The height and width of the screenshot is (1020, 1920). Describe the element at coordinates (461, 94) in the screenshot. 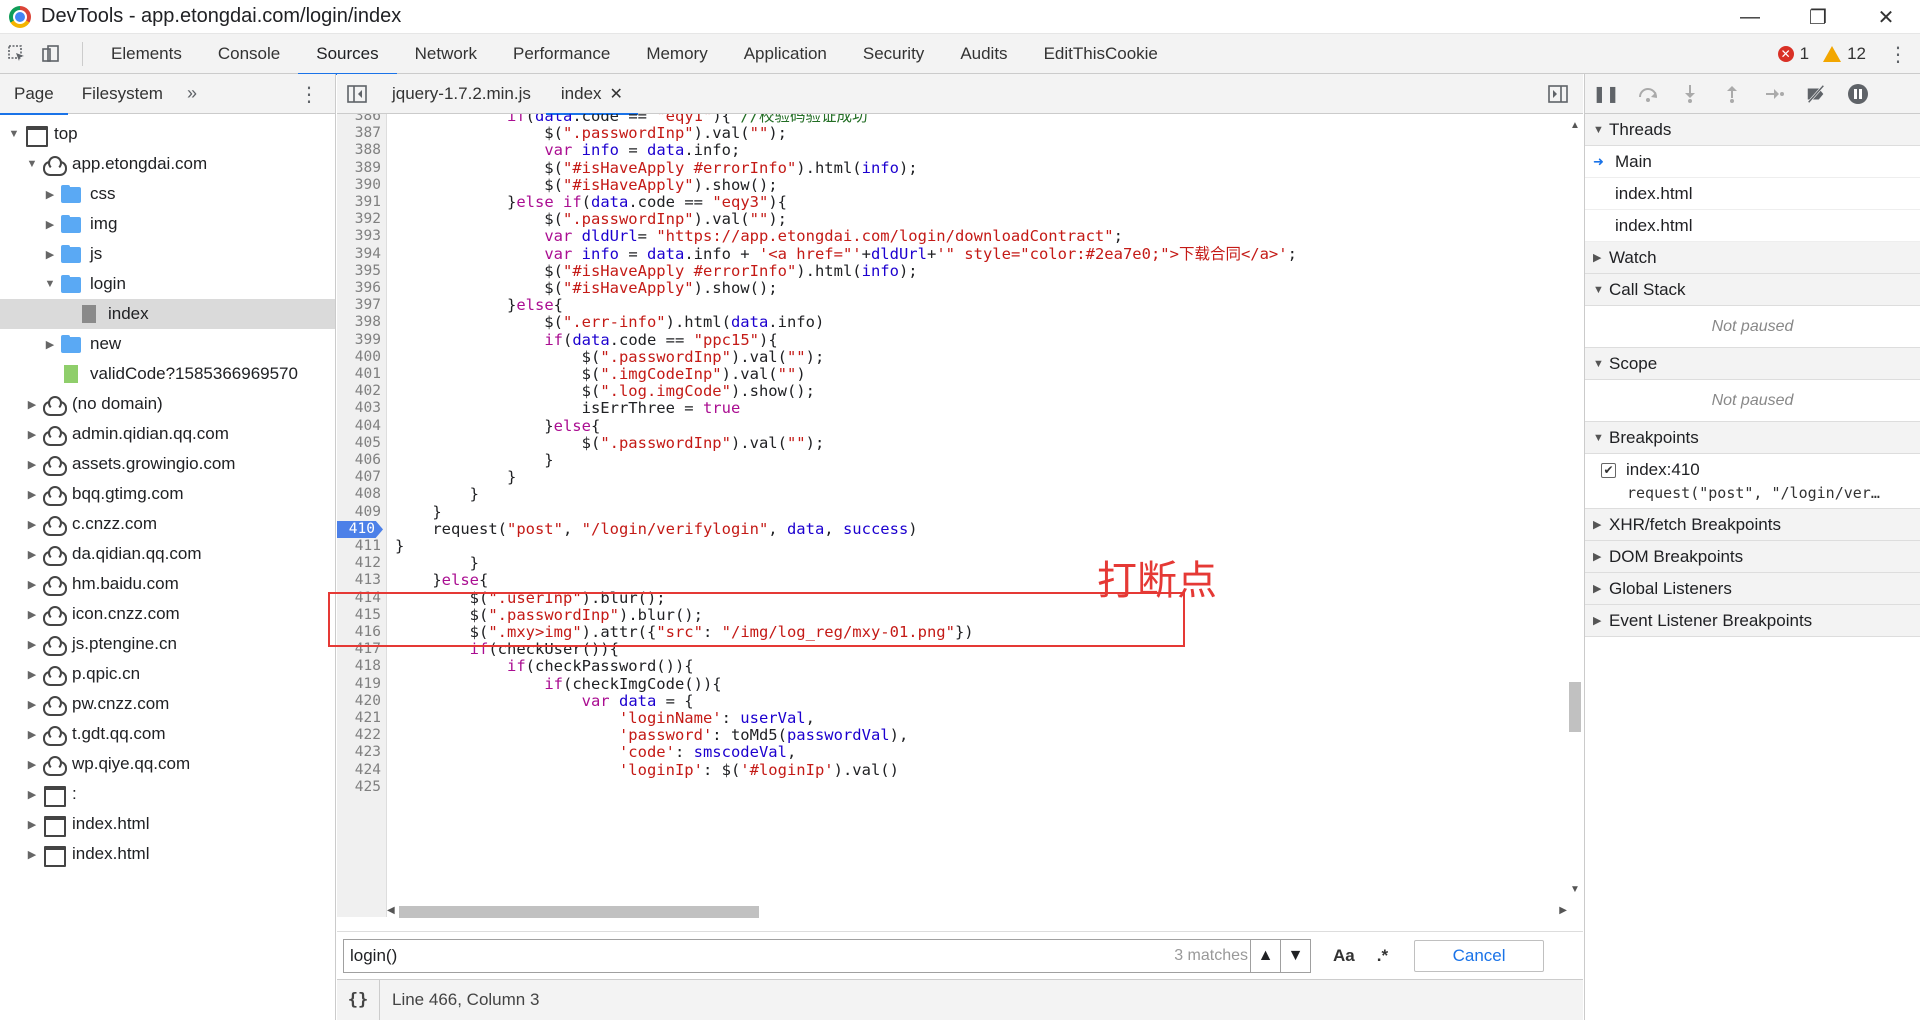

I see `editor-tab-jquery: jquery-1.7.2.min.js` at that location.